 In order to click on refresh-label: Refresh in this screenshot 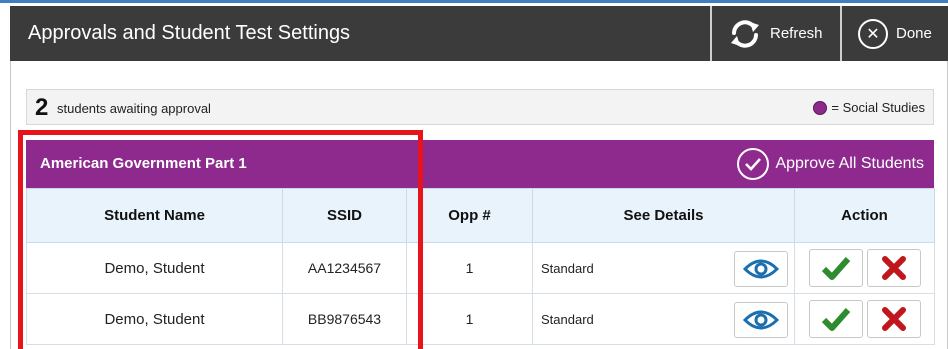, I will do `click(796, 33)`.